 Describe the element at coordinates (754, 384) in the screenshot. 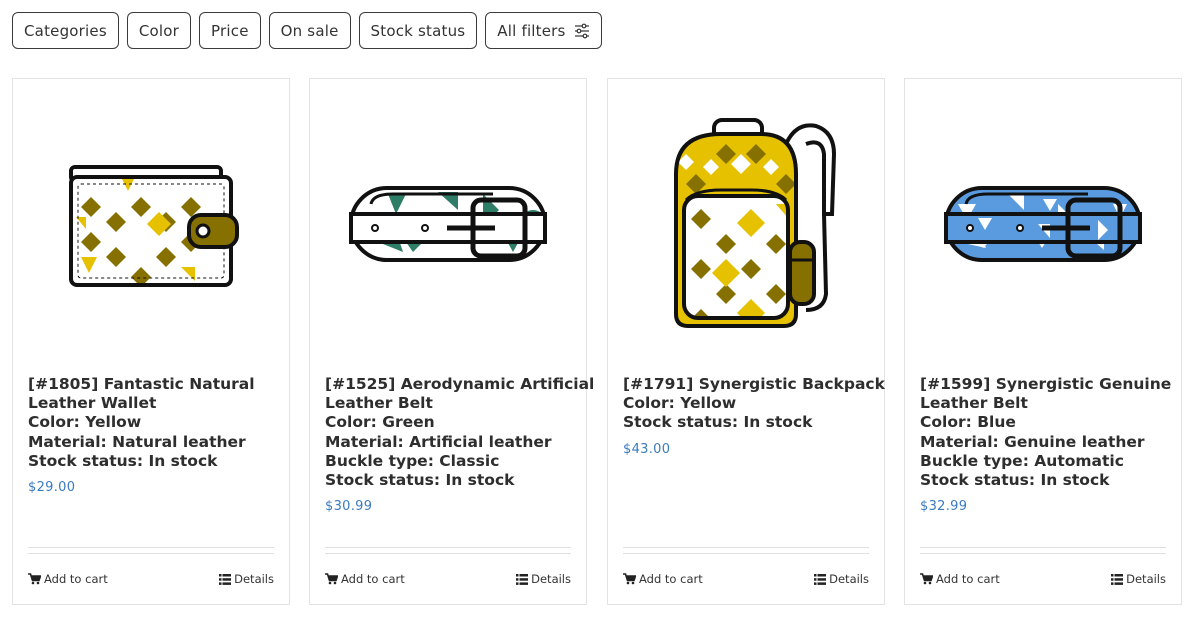

I see `product-title-line: [#1791] Synergistic Backpack` at that location.